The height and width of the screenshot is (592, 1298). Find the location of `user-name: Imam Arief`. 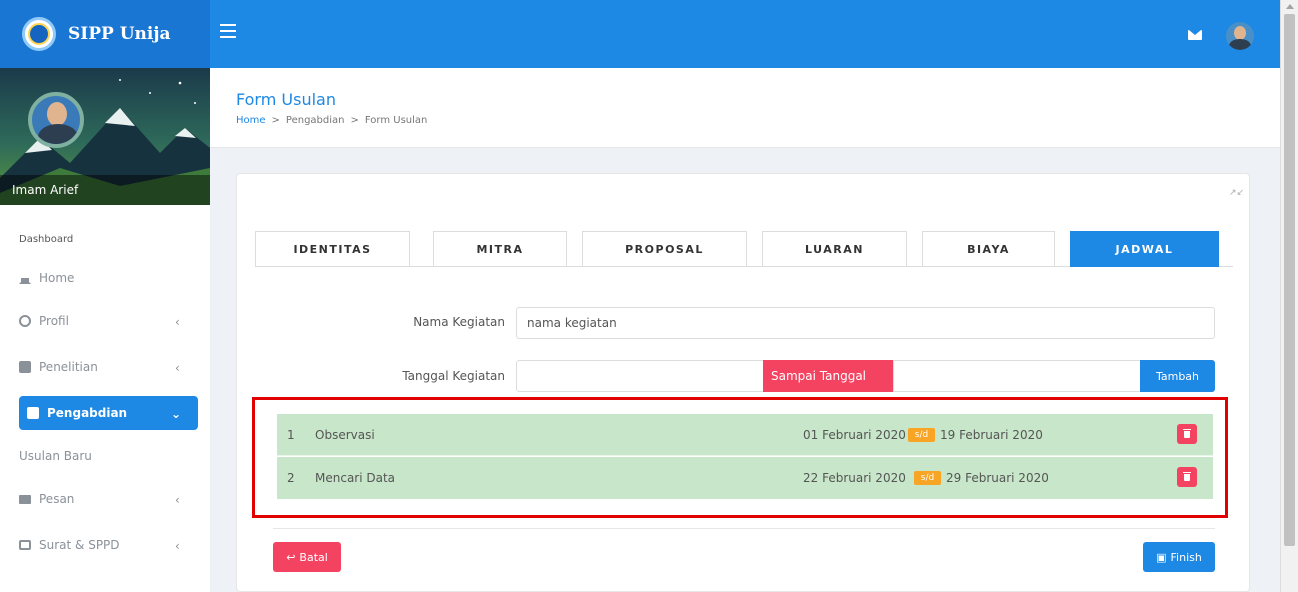

user-name: Imam Arief is located at coordinates (105, 190).